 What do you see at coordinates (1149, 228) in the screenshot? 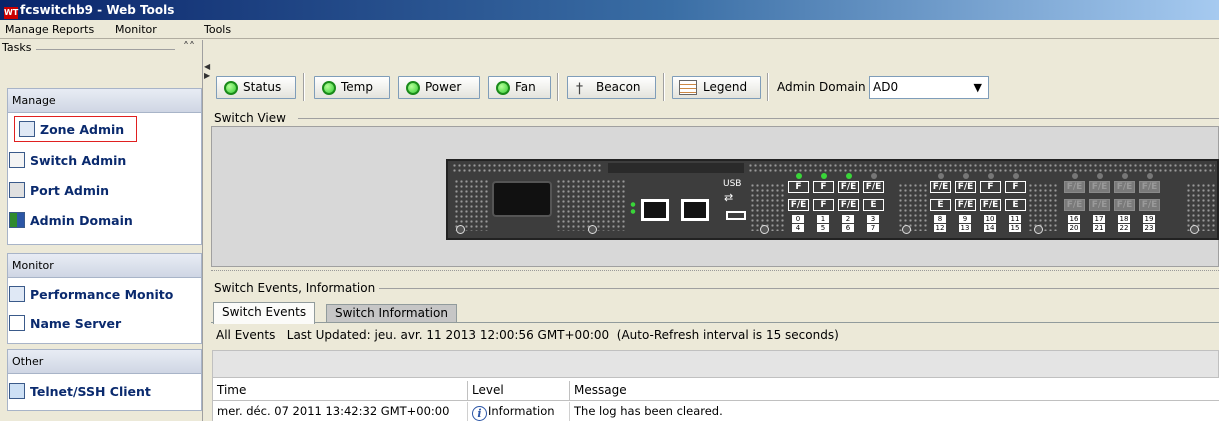
I see `port-number-label: 23` at bounding box center [1149, 228].